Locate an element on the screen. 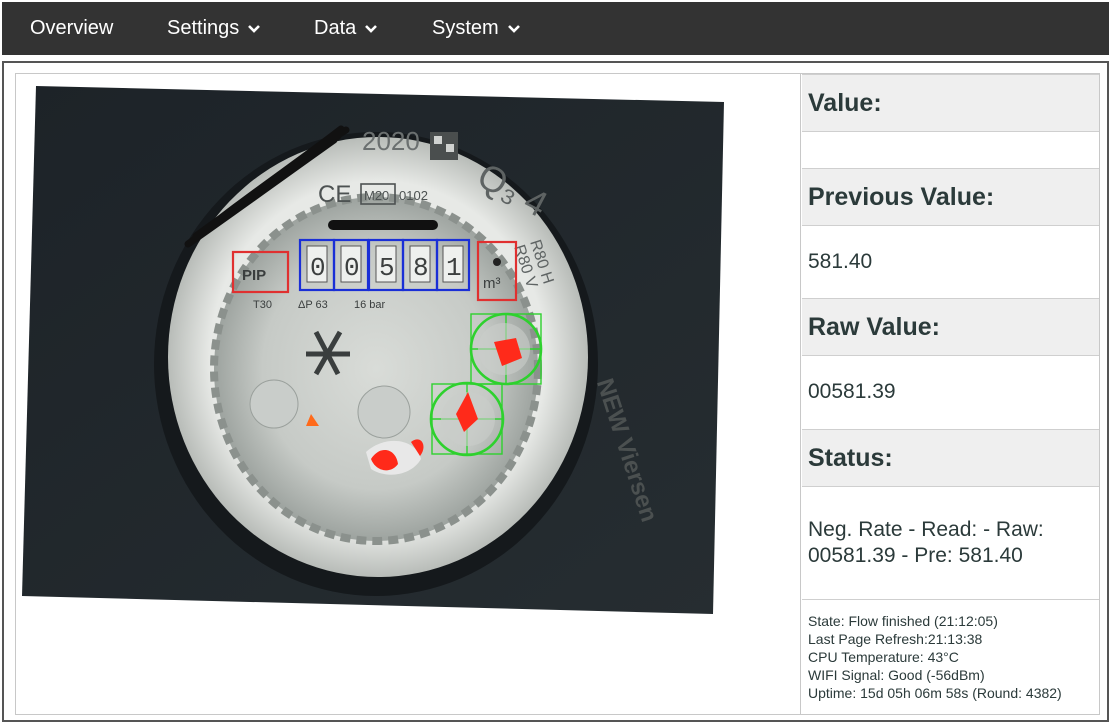 The width and height of the screenshot is (1111, 724). value-text is located at coordinates (950, 149).